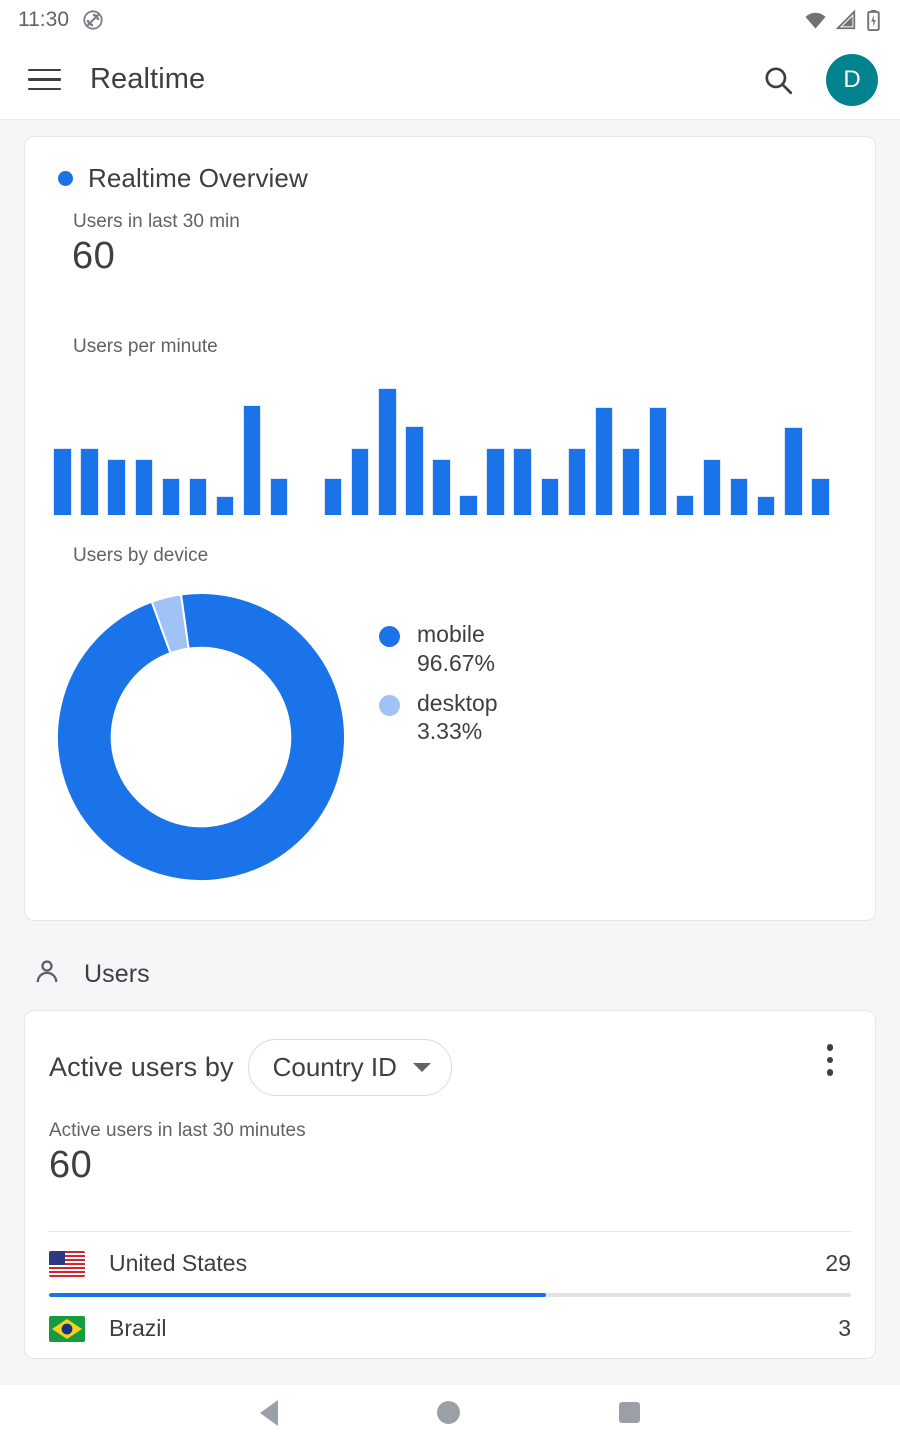 The image size is (900, 1440). What do you see at coordinates (198, 178) in the screenshot?
I see `overview-title: Realtime Overview` at bounding box center [198, 178].